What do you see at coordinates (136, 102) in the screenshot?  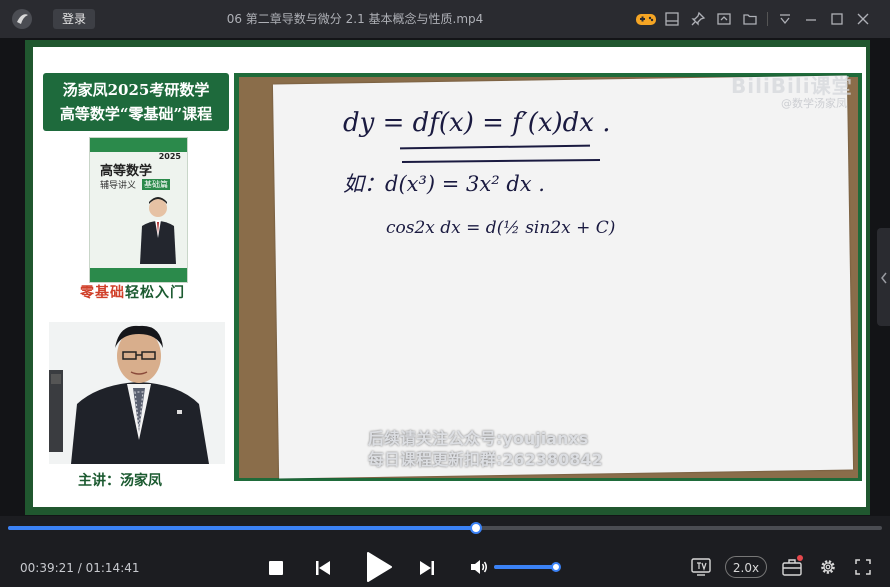 I see `course-title-banner: 汤家凤2025考研数学 高等数学“零基础”课程` at bounding box center [136, 102].